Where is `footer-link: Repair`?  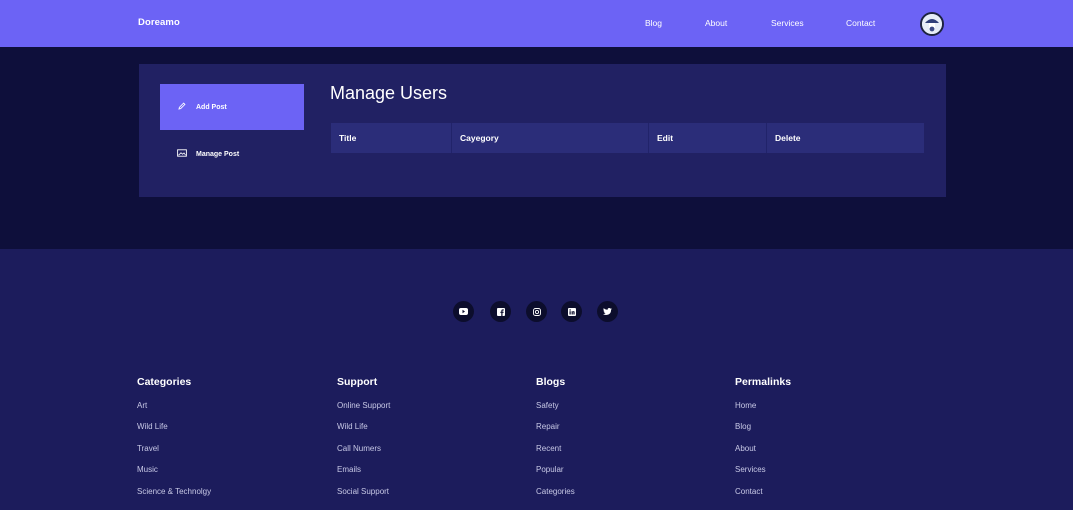
footer-link: Repair is located at coordinates (548, 426).